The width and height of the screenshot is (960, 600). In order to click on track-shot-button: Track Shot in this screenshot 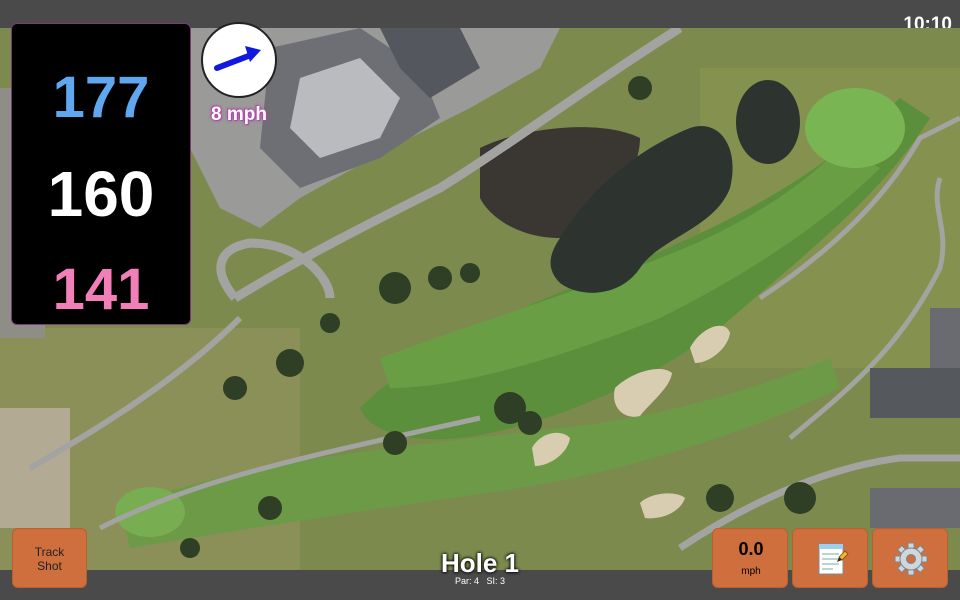, I will do `click(49, 558)`.